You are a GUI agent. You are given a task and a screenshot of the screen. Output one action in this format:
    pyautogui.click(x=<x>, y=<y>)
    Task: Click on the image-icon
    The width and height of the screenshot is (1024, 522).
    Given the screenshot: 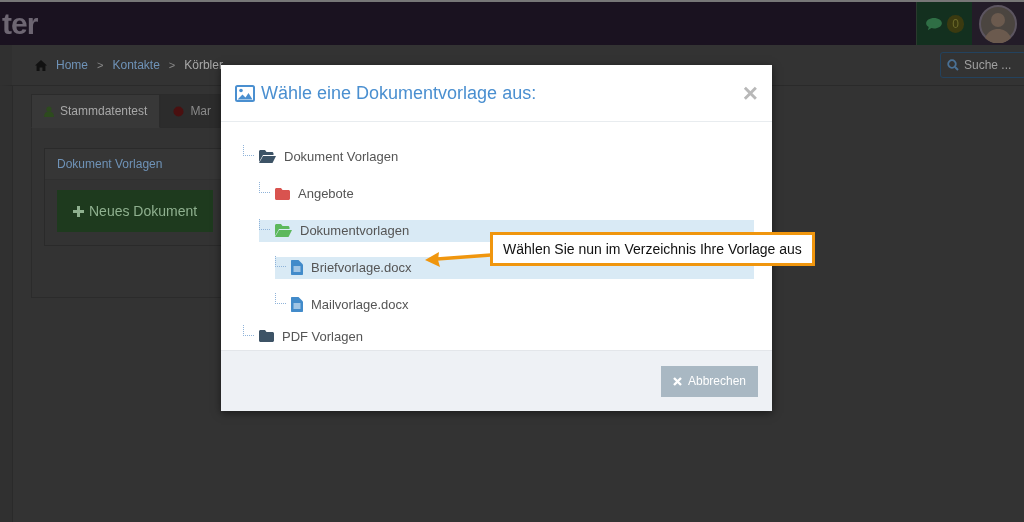 What is the action you would take?
    pyautogui.click(x=245, y=93)
    